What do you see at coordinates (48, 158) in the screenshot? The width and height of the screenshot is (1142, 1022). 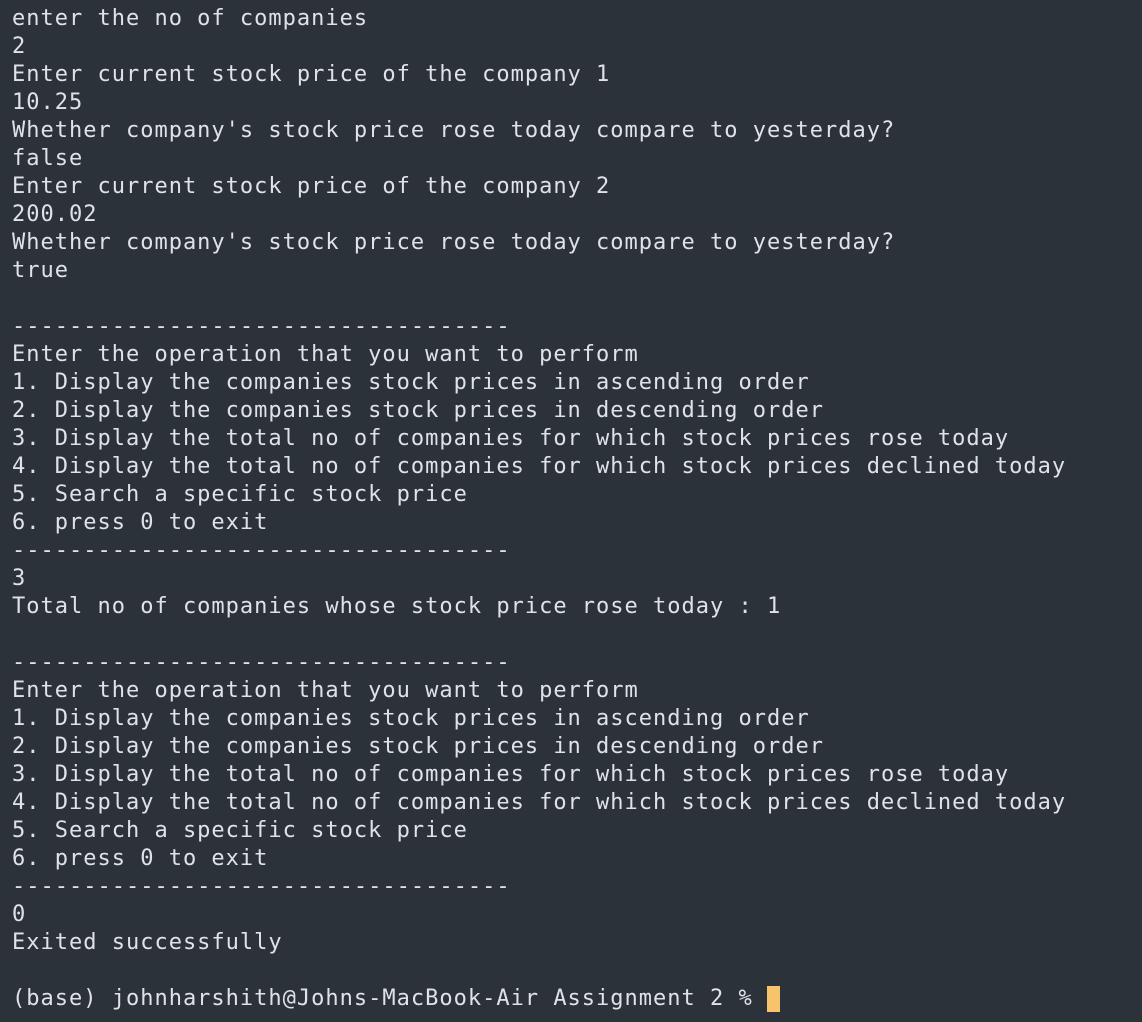 I see `output-line: false` at bounding box center [48, 158].